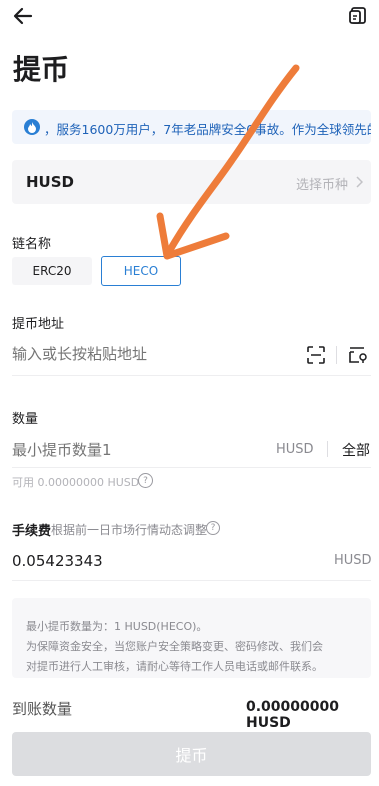 This screenshot has height=786, width=379. What do you see at coordinates (353, 560) in the screenshot?
I see `fee-unit: HUSD` at bounding box center [353, 560].